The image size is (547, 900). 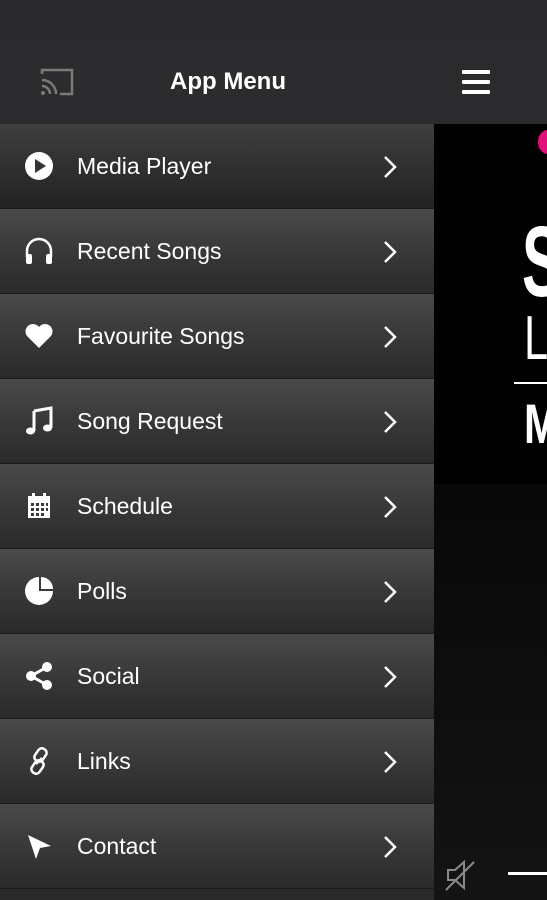 What do you see at coordinates (39, 421) in the screenshot?
I see `music-note-icon` at bounding box center [39, 421].